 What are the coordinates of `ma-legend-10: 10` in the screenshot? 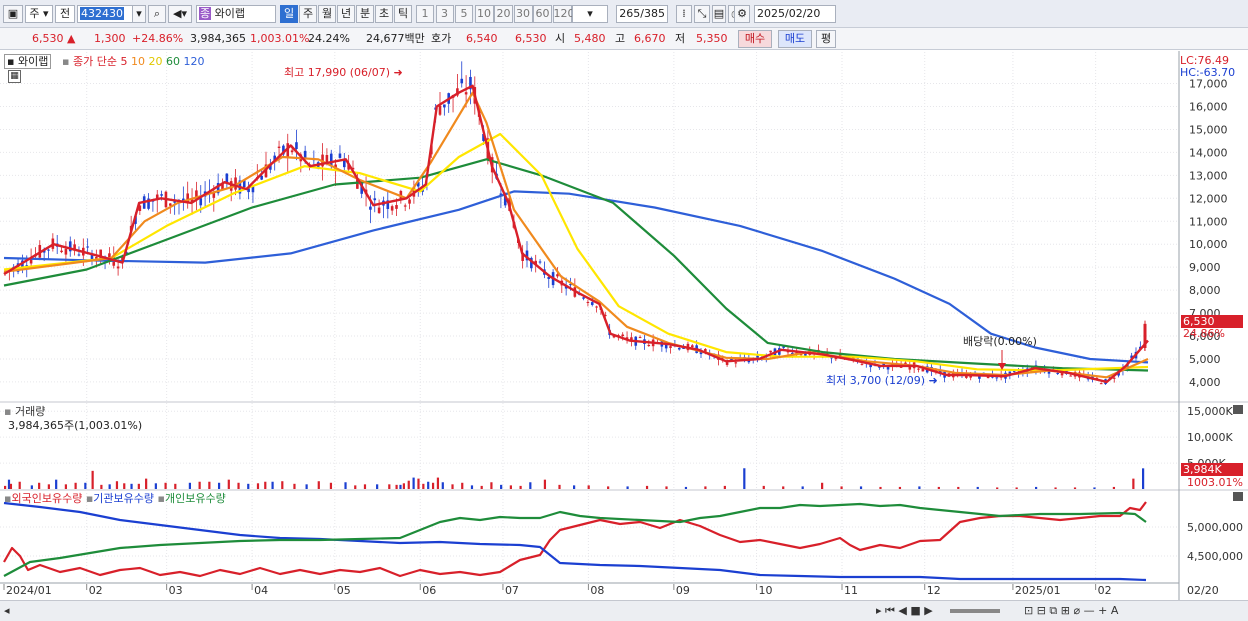 It's located at (136, 61).